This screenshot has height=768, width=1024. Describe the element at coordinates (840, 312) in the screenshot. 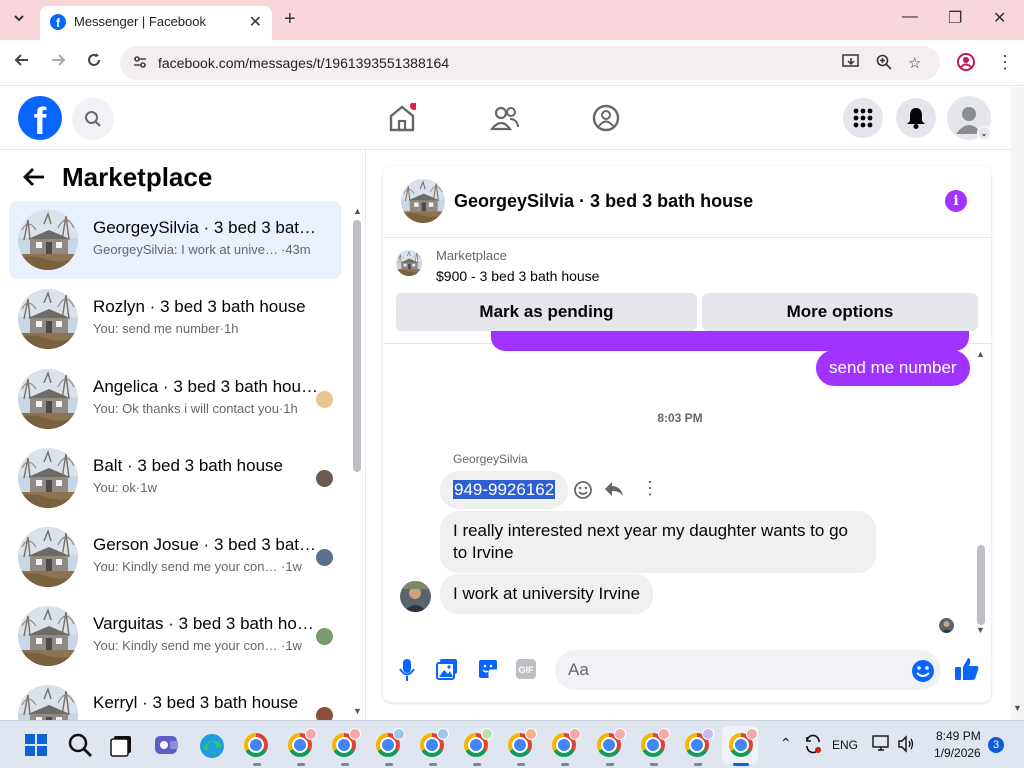

I see `more-options-button: More options` at that location.